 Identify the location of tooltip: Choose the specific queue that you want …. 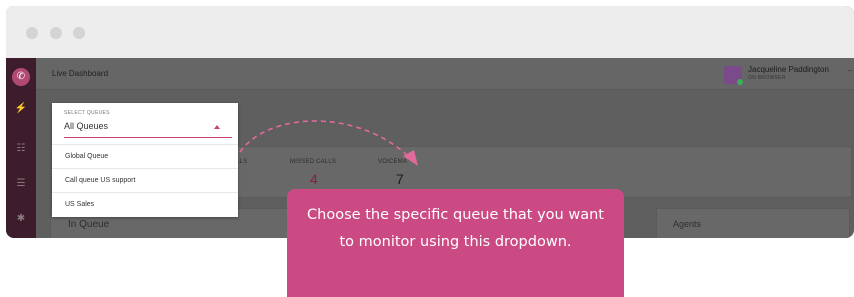
(455, 243).